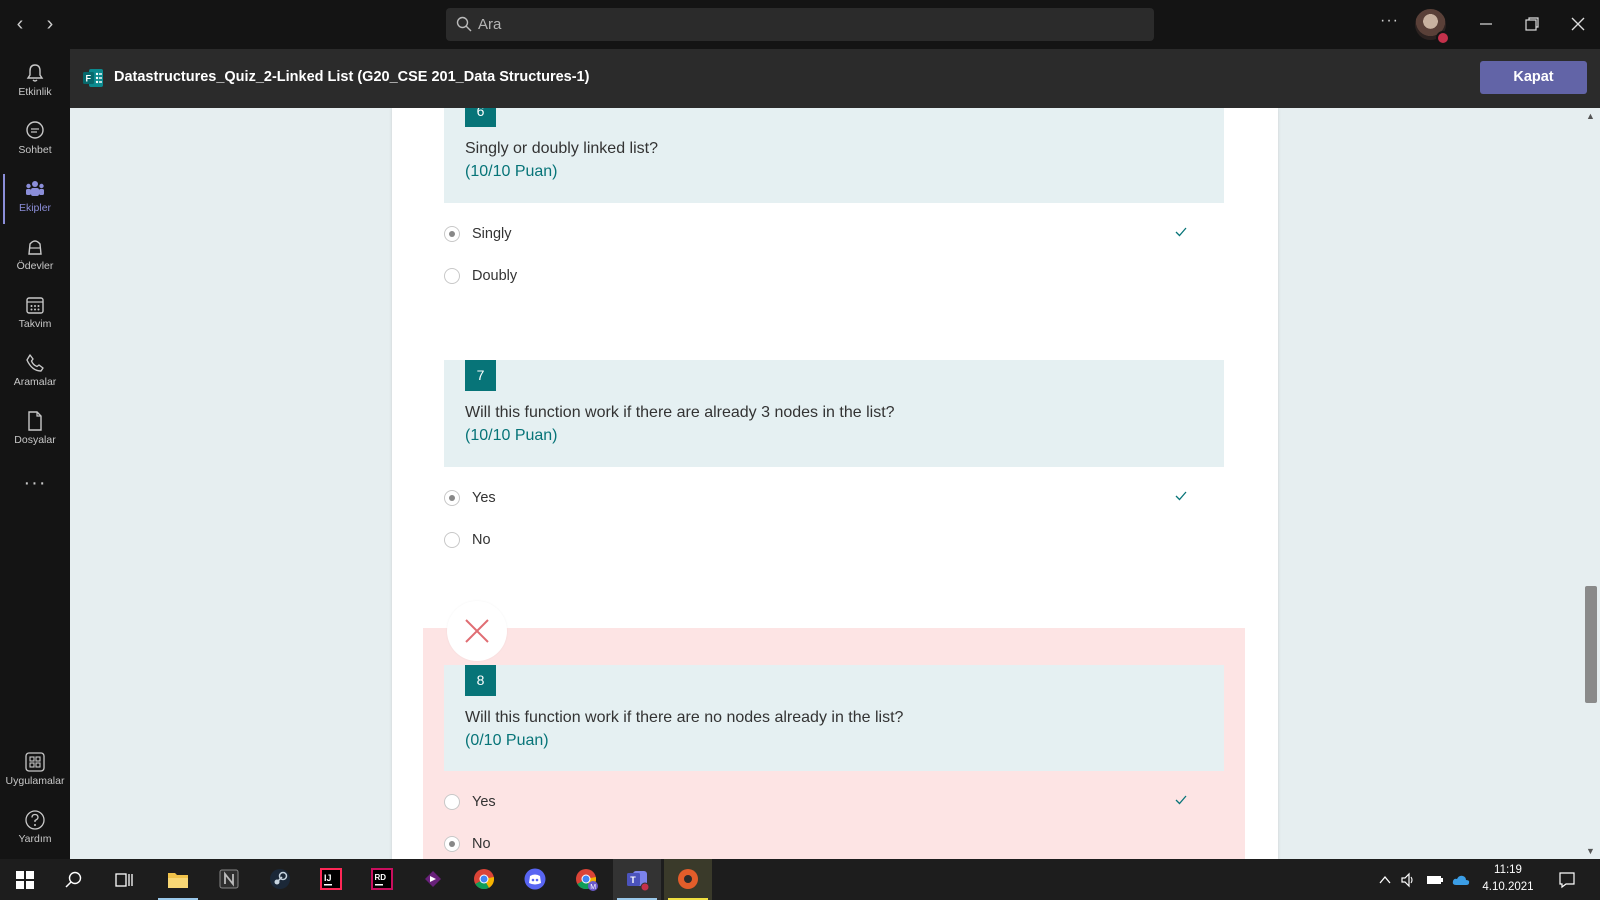 Image resolution: width=1600 pixels, height=900 pixels. Describe the element at coordinates (35, 374) in the screenshot. I see `rail-item-calls: Aramalar` at that location.